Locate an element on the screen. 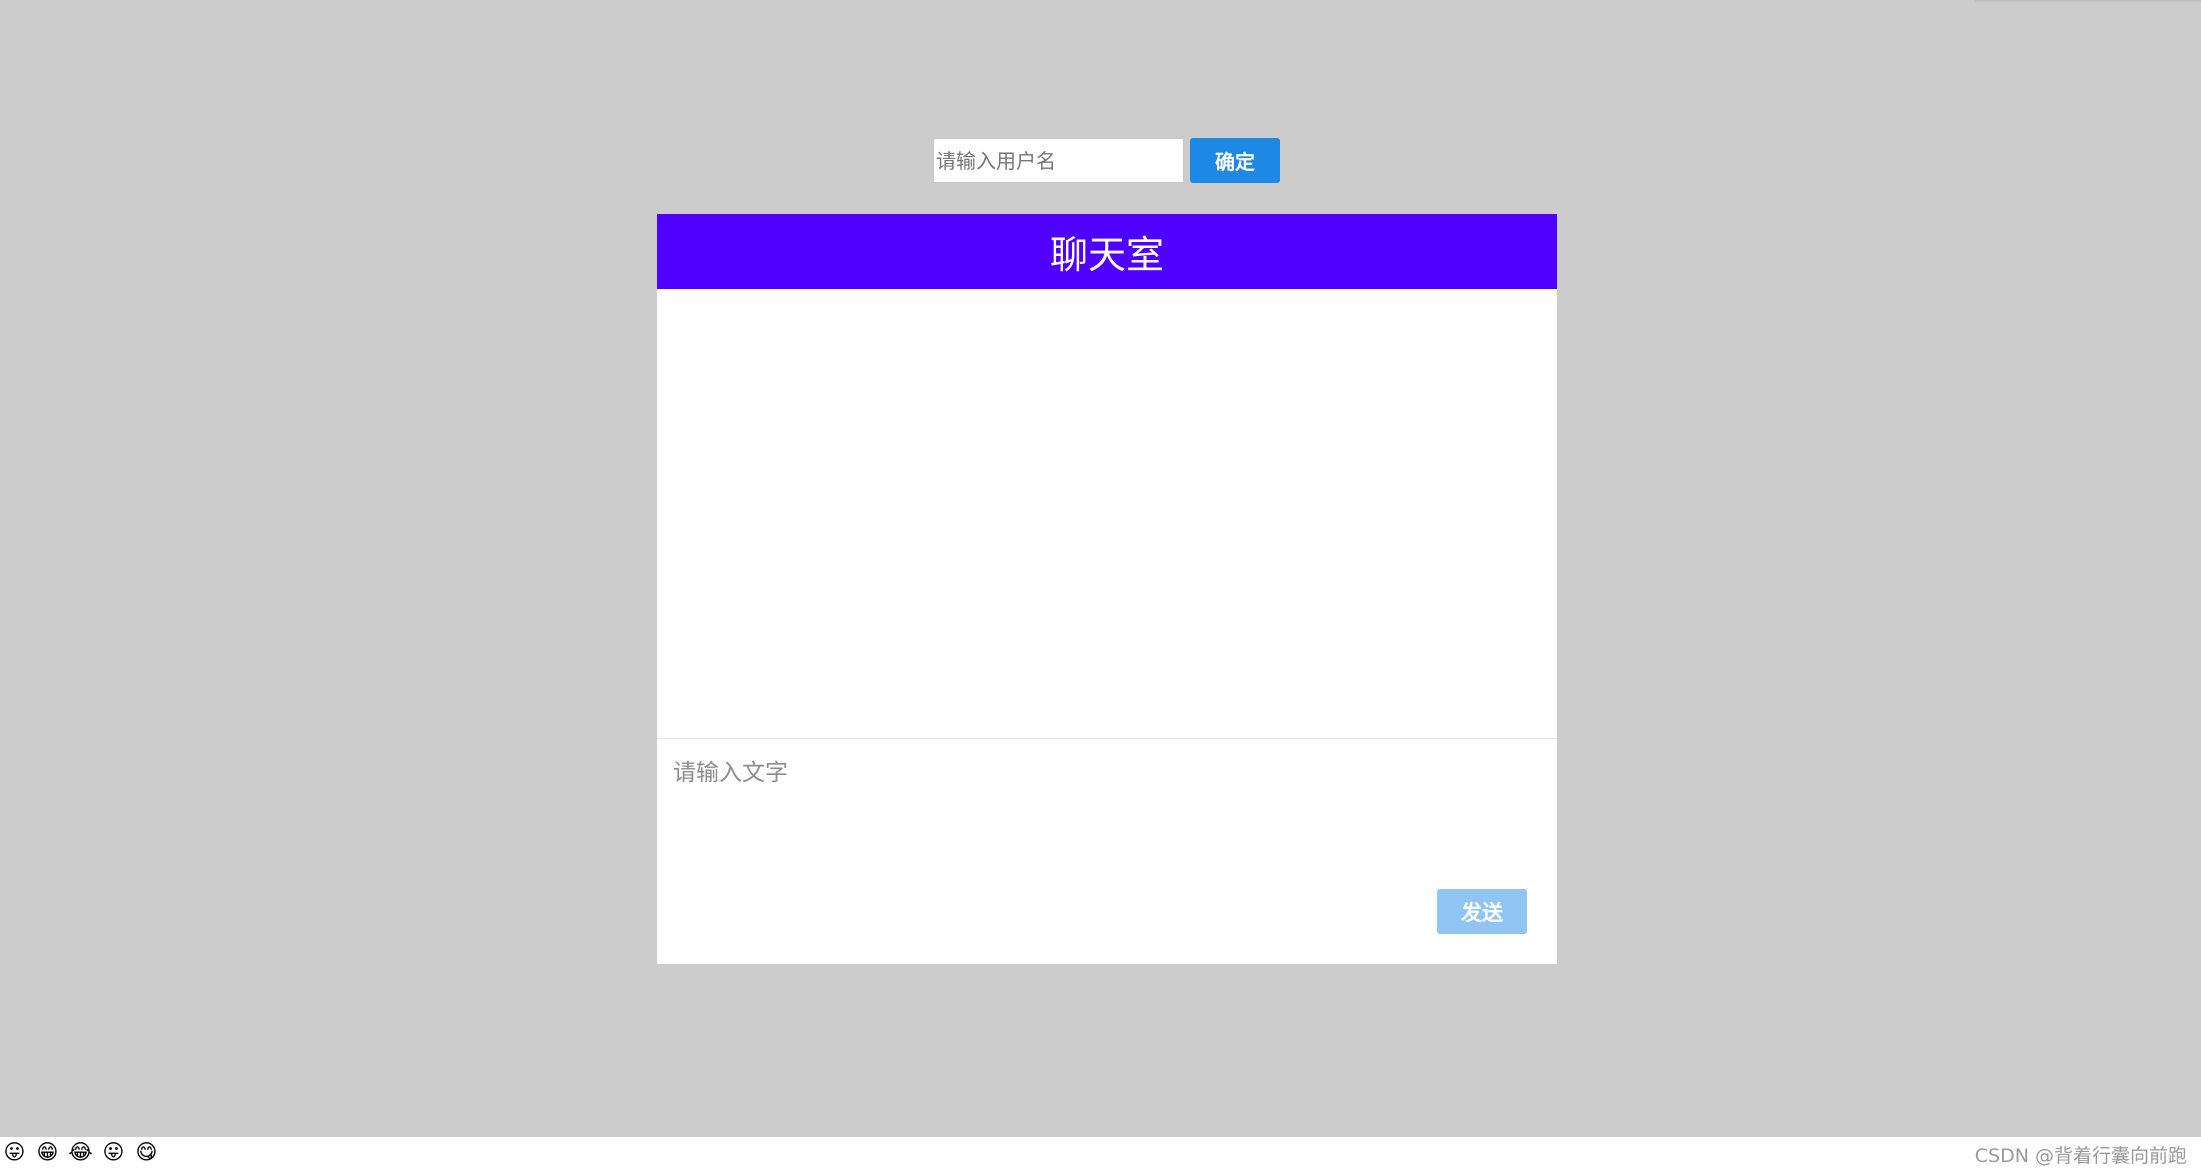  window-edge-shadow is located at coordinates (2088, 1).